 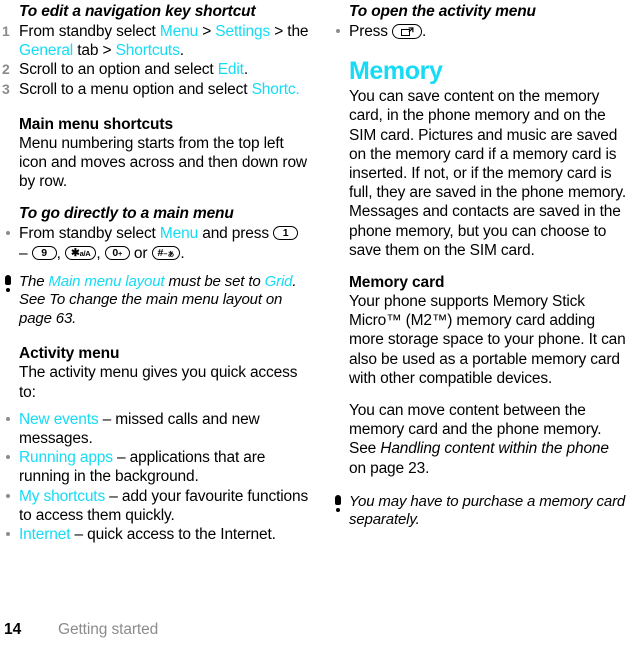 What do you see at coordinates (289, 31) in the screenshot?
I see `plain-text: > the` at bounding box center [289, 31].